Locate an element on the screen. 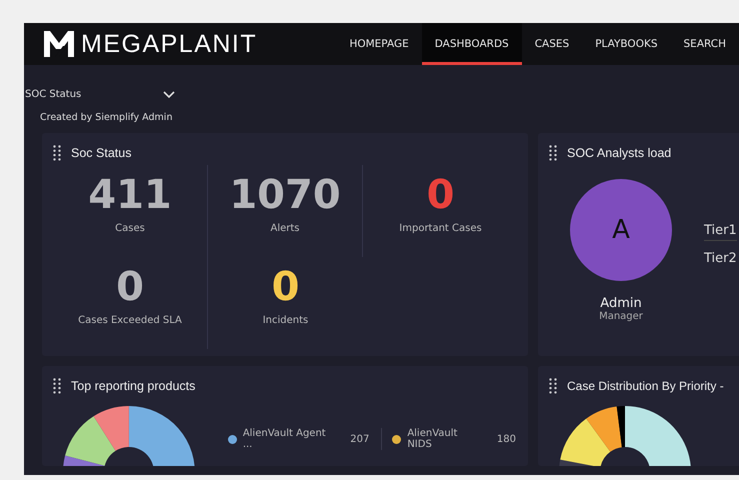 This screenshot has width=739, height=480. nav-tab: SEARCH is located at coordinates (704, 44).